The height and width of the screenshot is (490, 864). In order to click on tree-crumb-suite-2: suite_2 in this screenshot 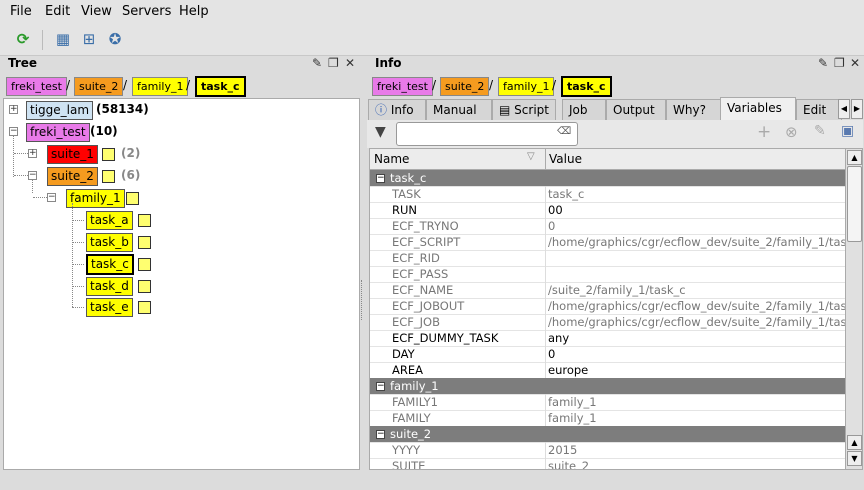, I will do `click(99, 86)`.